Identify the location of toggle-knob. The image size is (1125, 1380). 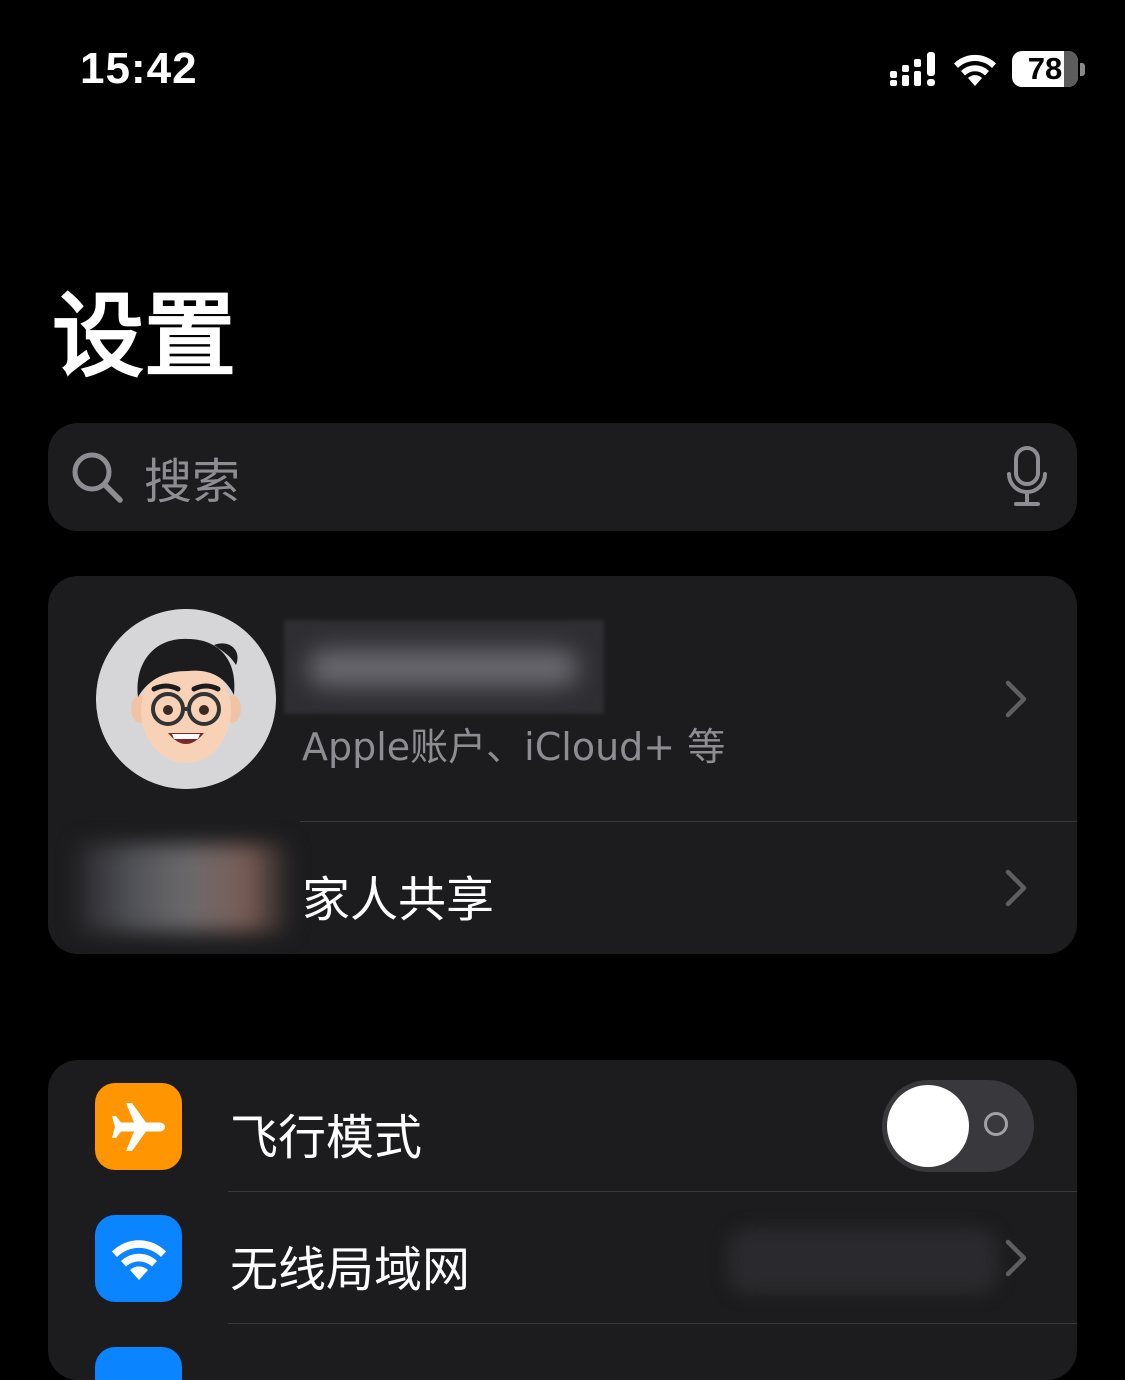
(928, 1126).